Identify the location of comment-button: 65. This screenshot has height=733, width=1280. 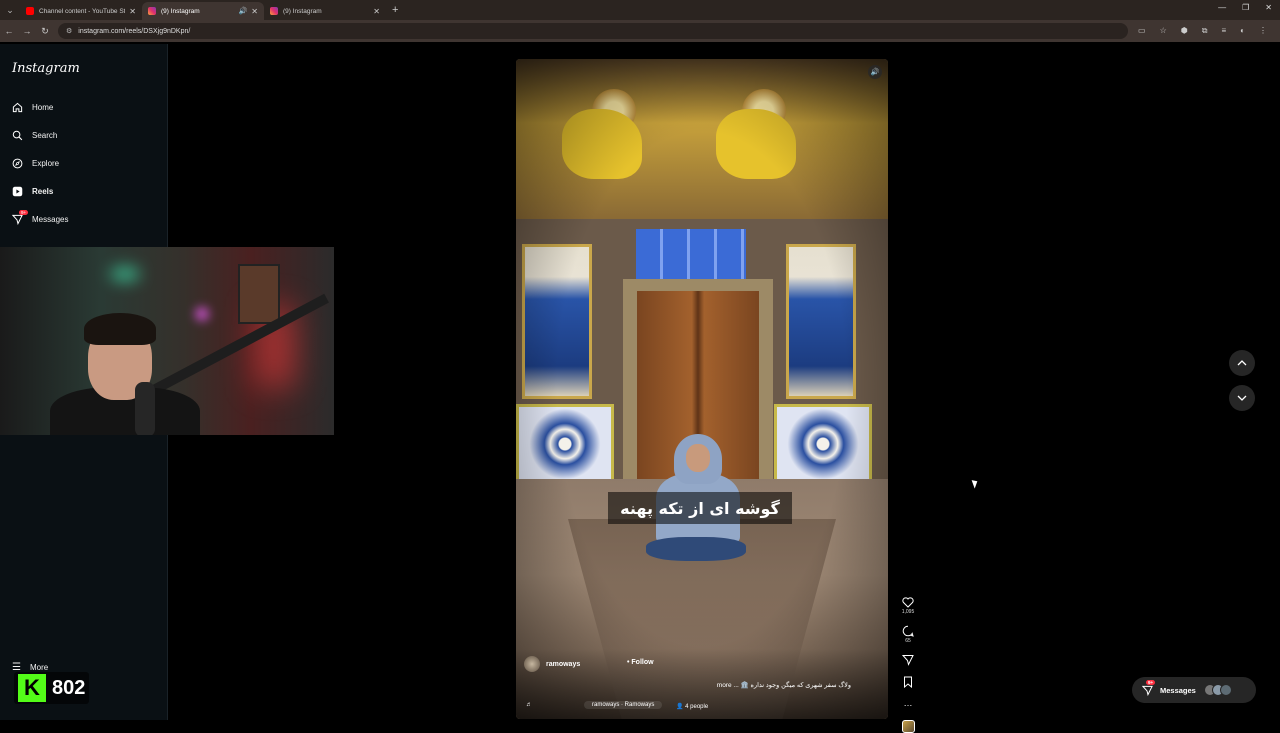
(908, 634).